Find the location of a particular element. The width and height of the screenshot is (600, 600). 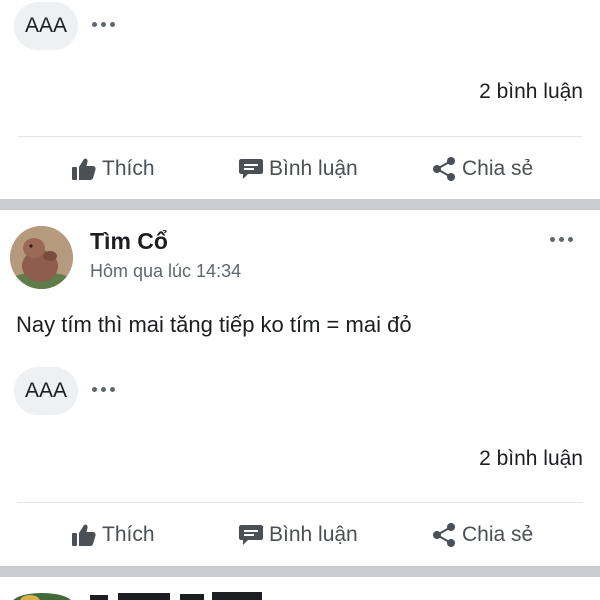

post-timestamp: Hôm qua lúc 14:34 is located at coordinates (165, 271).